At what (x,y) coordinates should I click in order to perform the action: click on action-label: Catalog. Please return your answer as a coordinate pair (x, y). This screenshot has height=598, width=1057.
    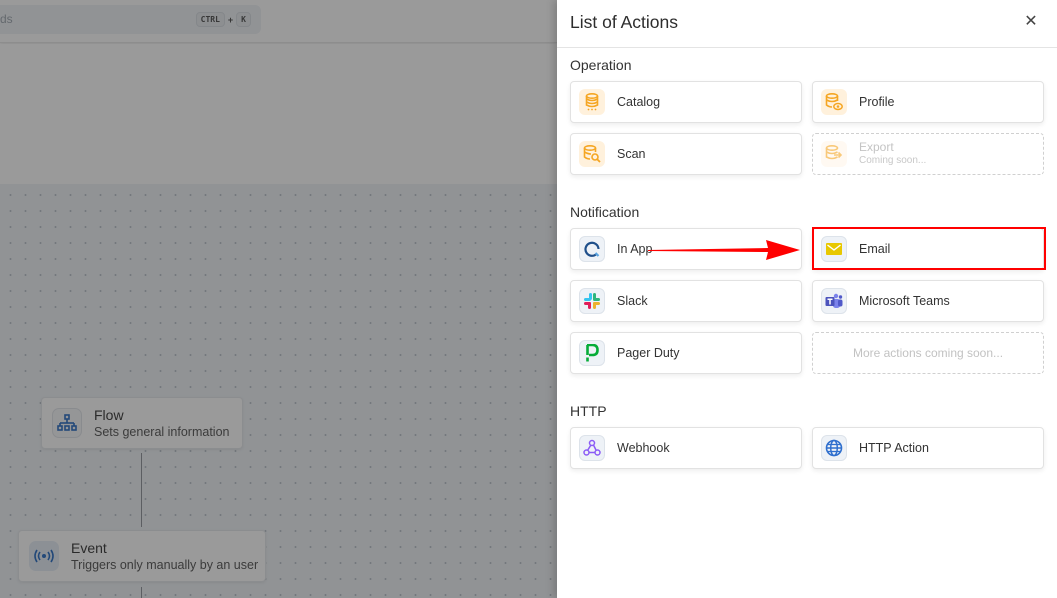
    Looking at the image, I should click on (639, 102).